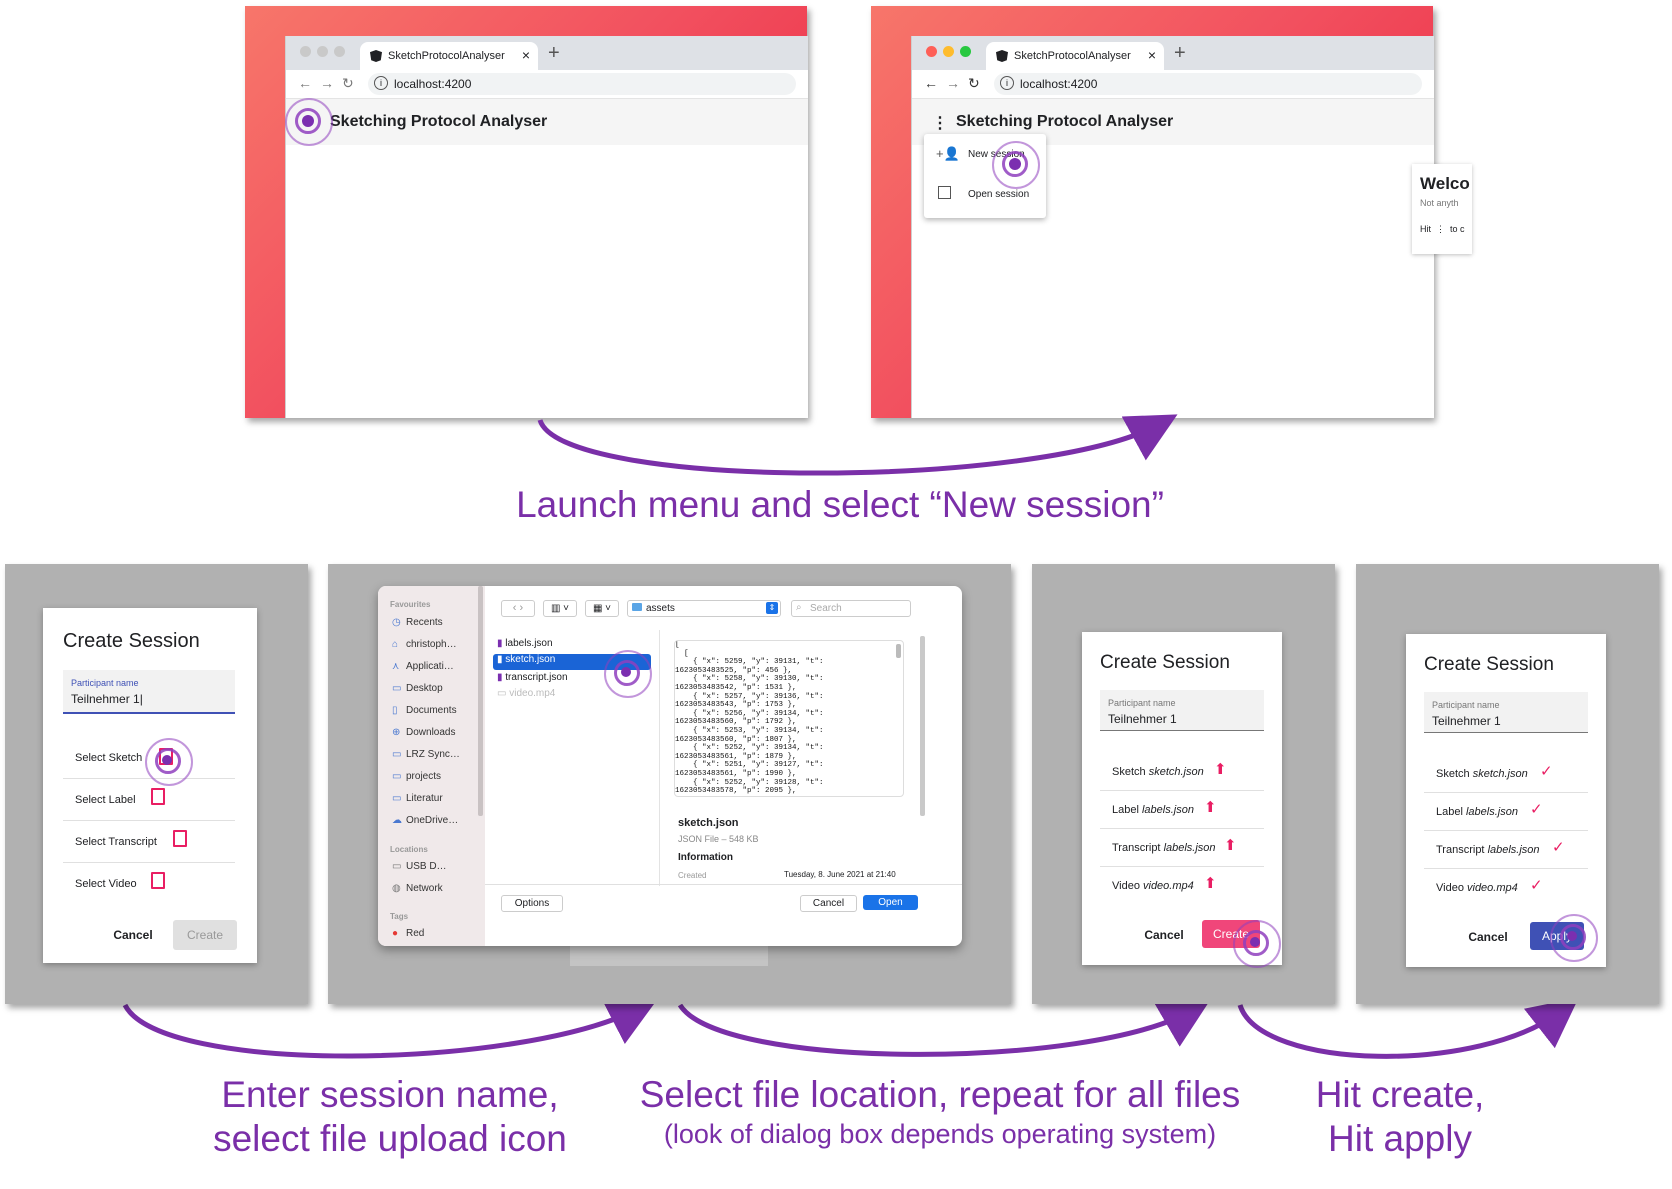  I want to click on view-columns-button: ▥ ˅, so click(560, 608).